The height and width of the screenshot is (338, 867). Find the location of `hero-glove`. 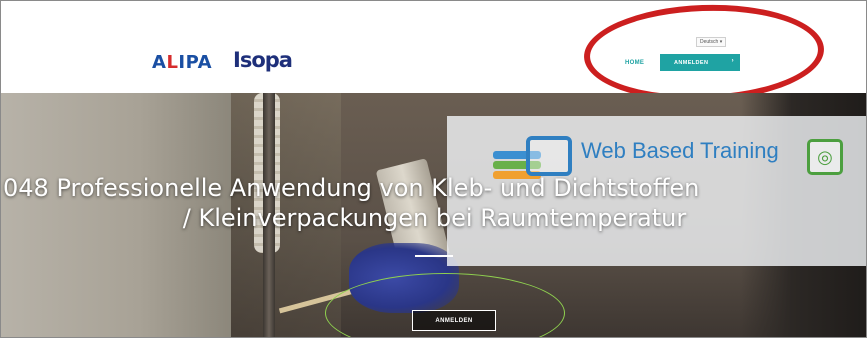

hero-glove is located at coordinates (404, 278).